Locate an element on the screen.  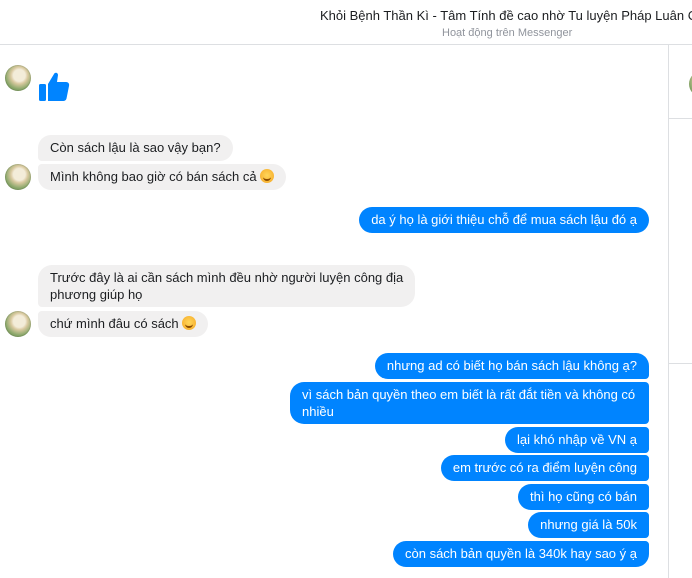
message-text: Mình không bao giờ có bán sách cả is located at coordinates (153, 176).